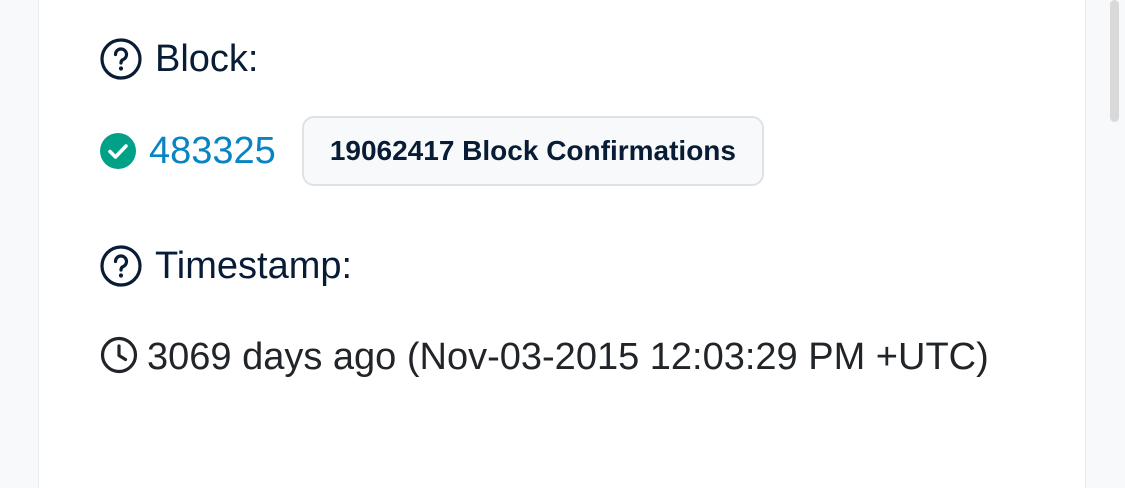 The image size is (1125, 488). I want to click on timestamp-heading: Timestamp:, so click(225, 266).